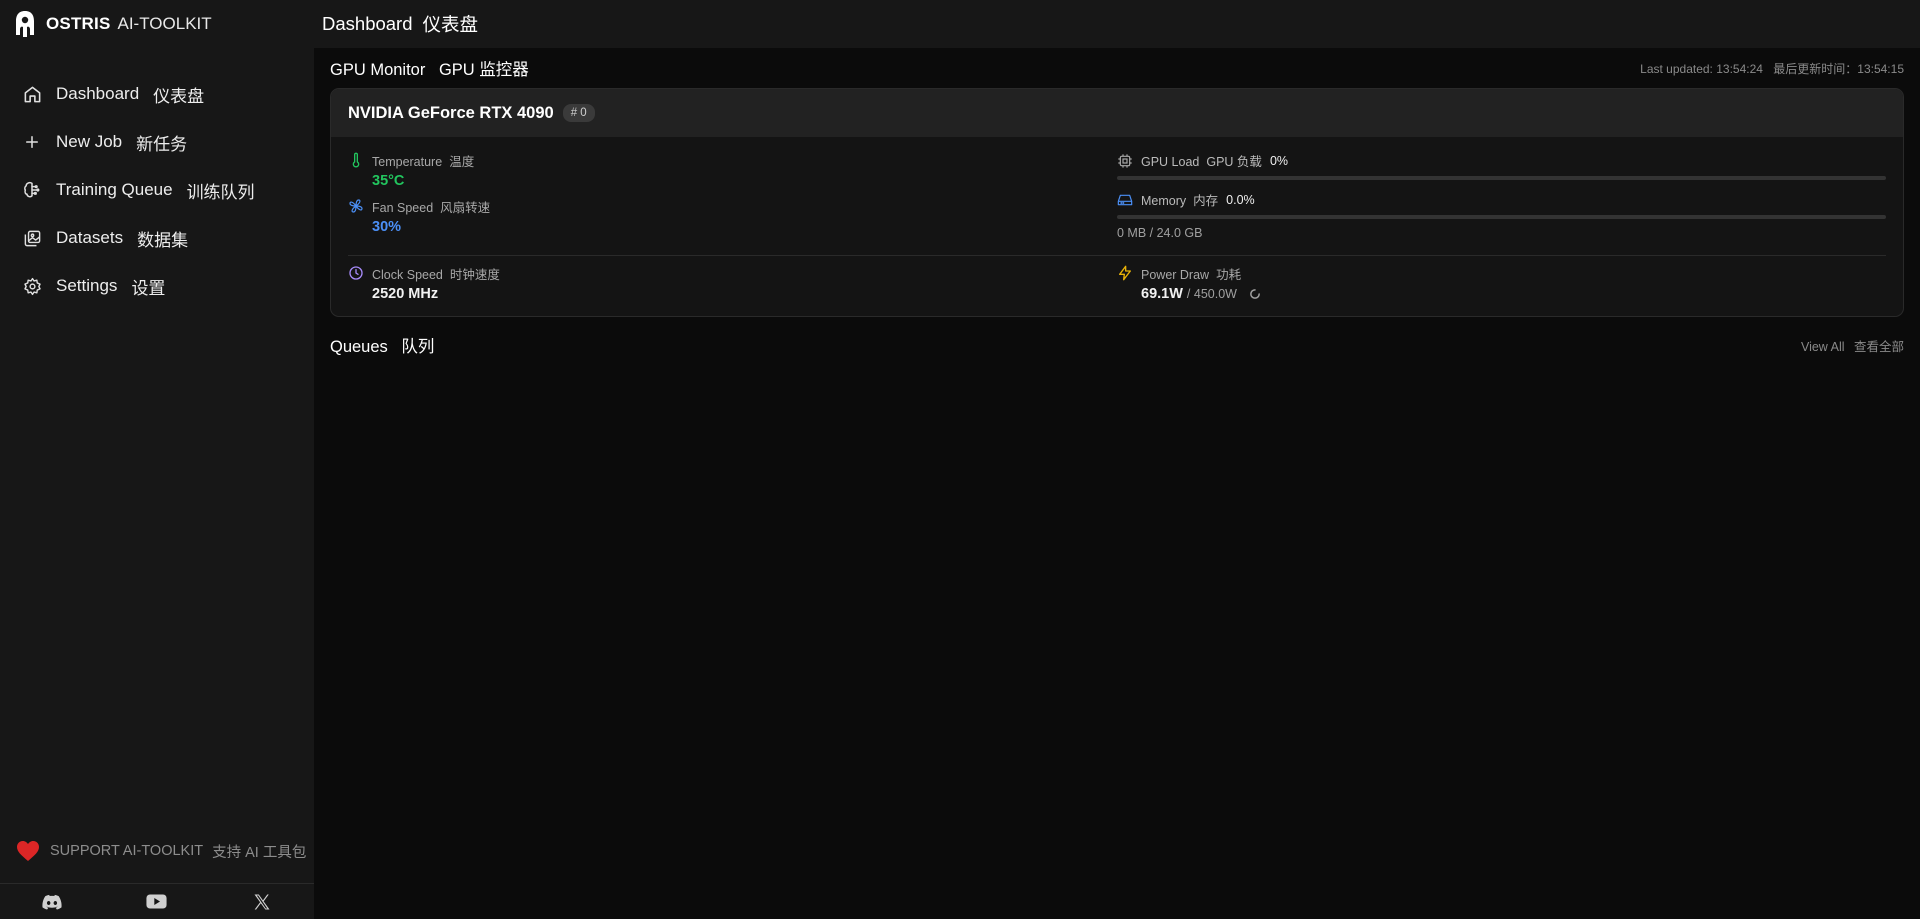 Image resolution: width=1920 pixels, height=919 pixels. I want to click on sidebar-item-datasets: Datasets 数据集, so click(157, 238).